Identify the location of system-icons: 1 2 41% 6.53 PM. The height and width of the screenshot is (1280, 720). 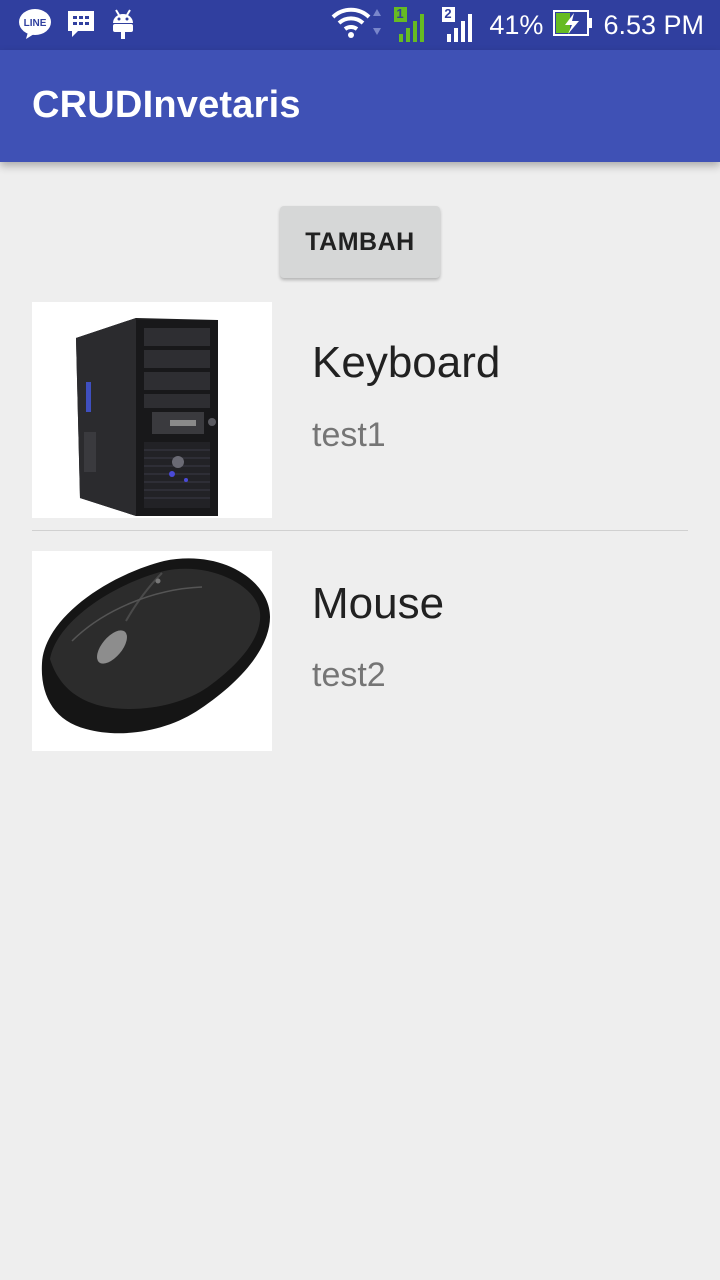
(517, 25).